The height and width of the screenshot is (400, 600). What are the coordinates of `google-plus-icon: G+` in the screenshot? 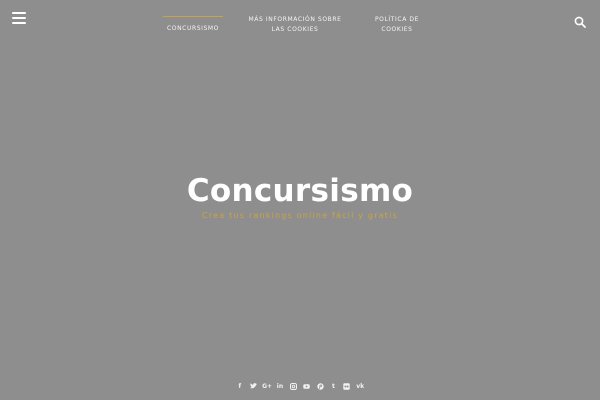 It's located at (267, 386).